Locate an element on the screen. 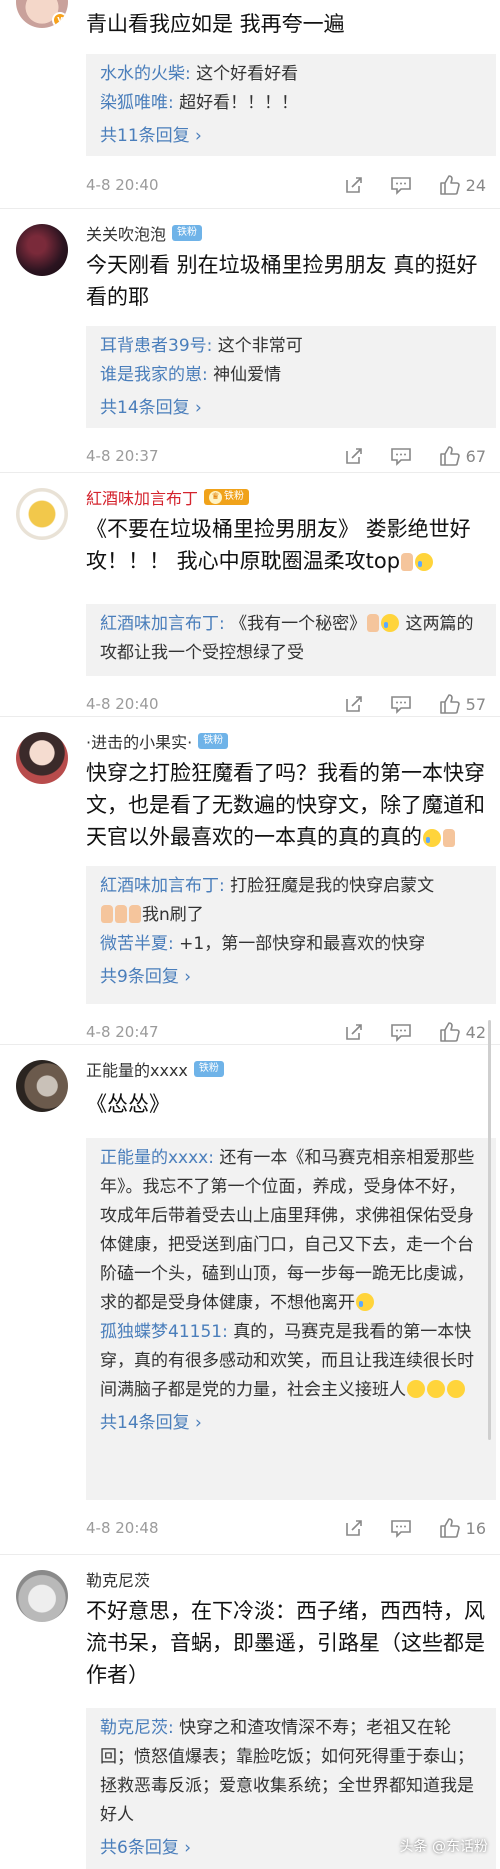 This screenshot has height=1869, width=500. reply-box: 耳背患者39号: 这个非常可 谁是我家的崽: 神仙爱情 共14条回复 › is located at coordinates (291, 377).